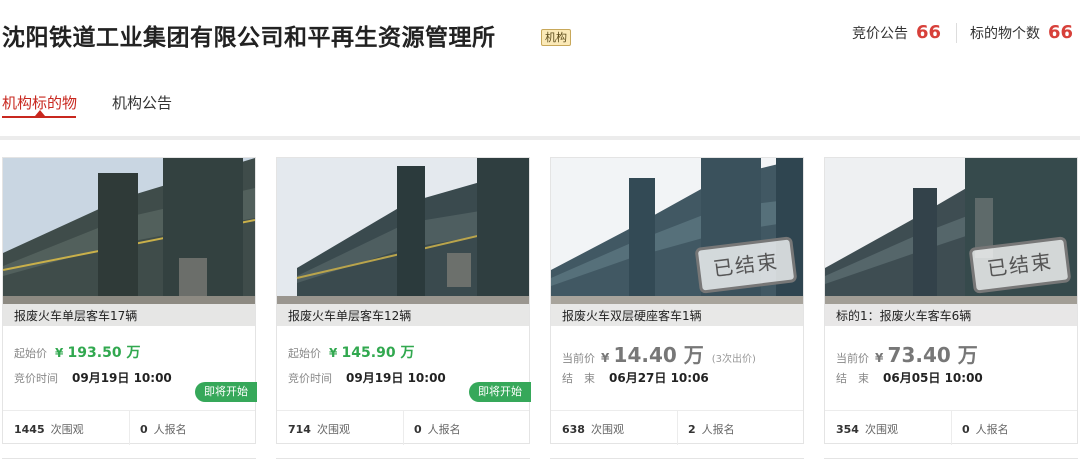 This screenshot has width=1080, height=463. I want to click on time-value: 06月27日 10:06, so click(659, 378).